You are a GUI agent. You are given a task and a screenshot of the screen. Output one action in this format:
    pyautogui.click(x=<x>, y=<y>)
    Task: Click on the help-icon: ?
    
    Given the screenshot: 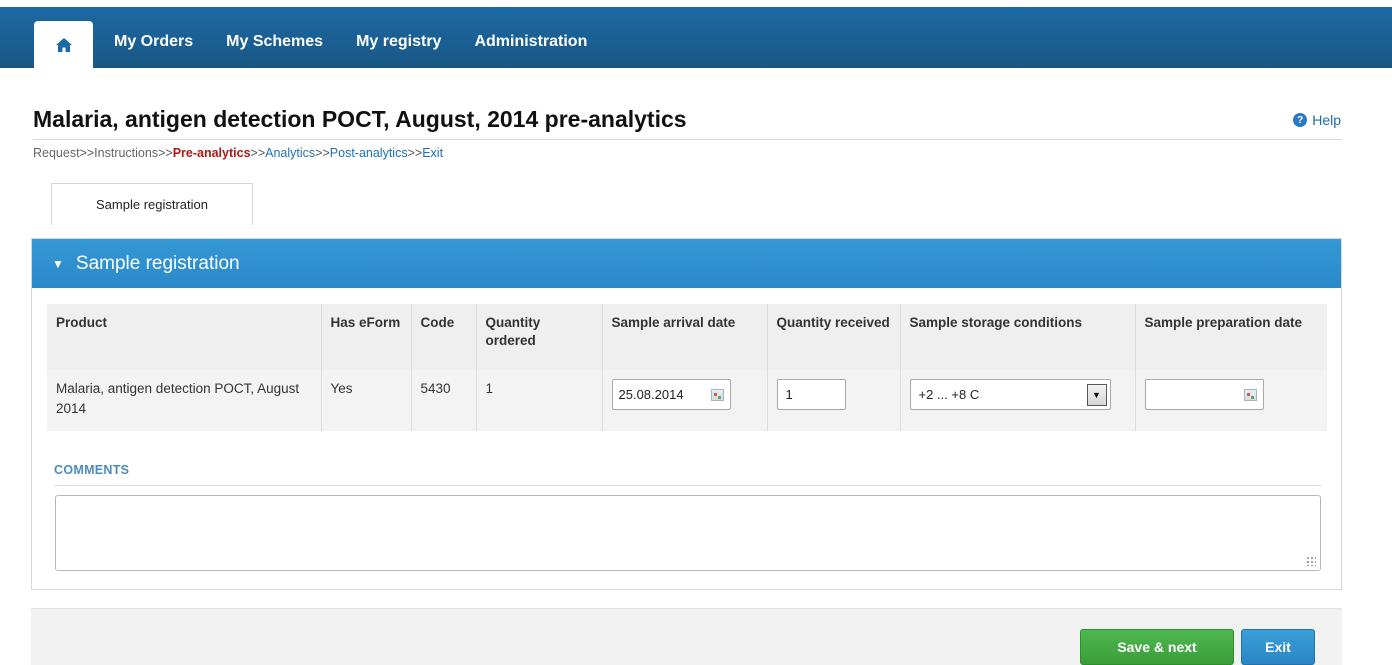 What is the action you would take?
    pyautogui.click(x=1300, y=120)
    